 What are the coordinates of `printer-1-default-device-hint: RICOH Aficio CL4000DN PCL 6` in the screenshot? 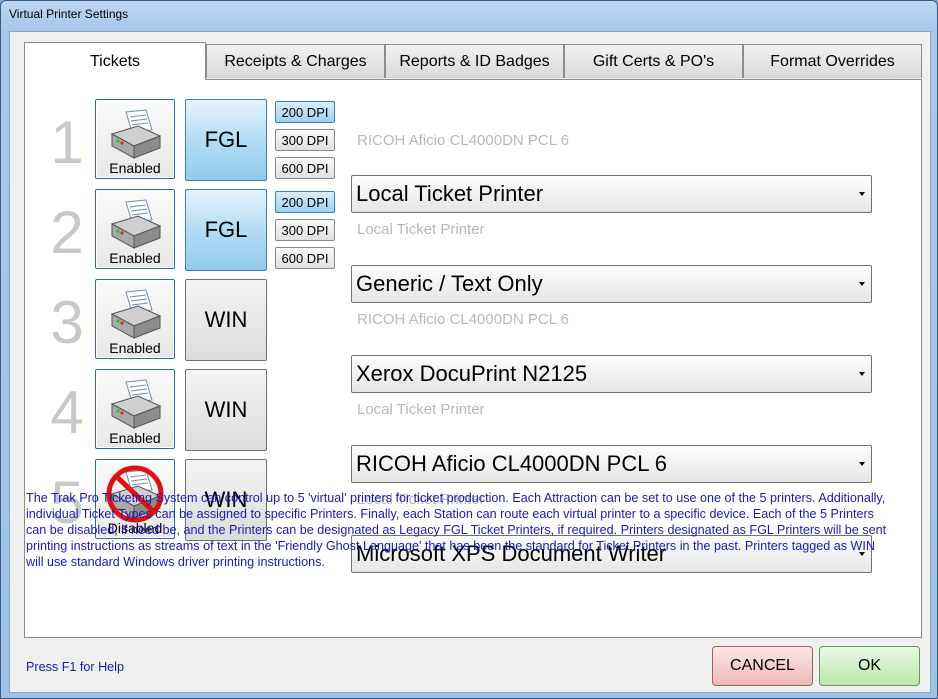 It's located at (463, 140).